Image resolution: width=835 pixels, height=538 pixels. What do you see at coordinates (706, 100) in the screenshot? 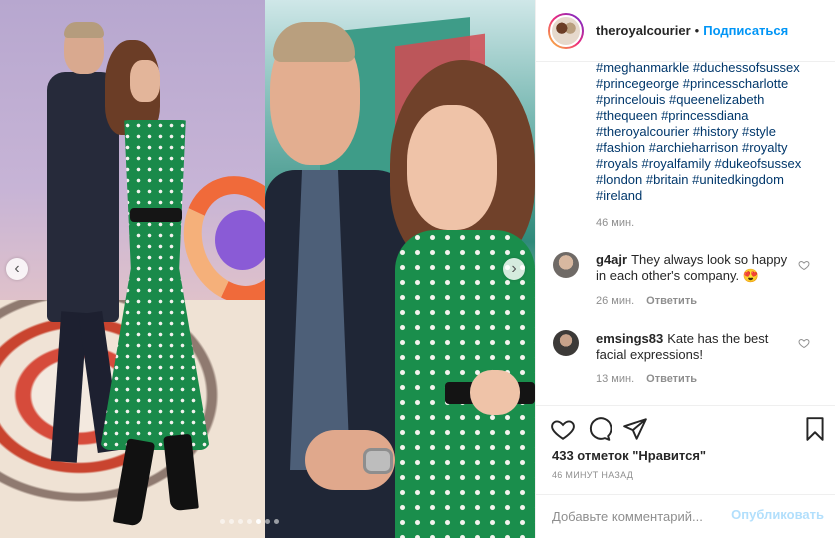
I see `hashtag-line: #princelouis #queenelizabeth` at bounding box center [706, 100].